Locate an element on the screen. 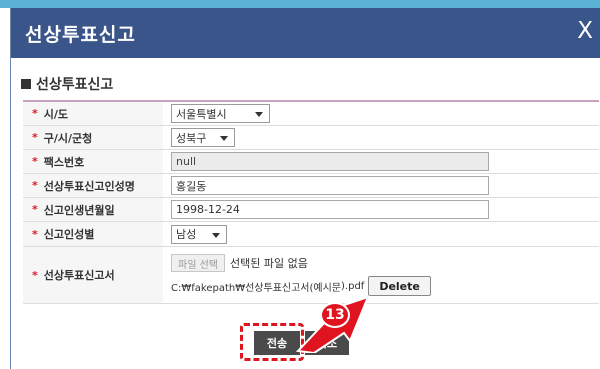 This screenshot has height=369, width=600. file-picker: 파일 선택 선택된 파일 없음 is located at coordinates (239, 263).